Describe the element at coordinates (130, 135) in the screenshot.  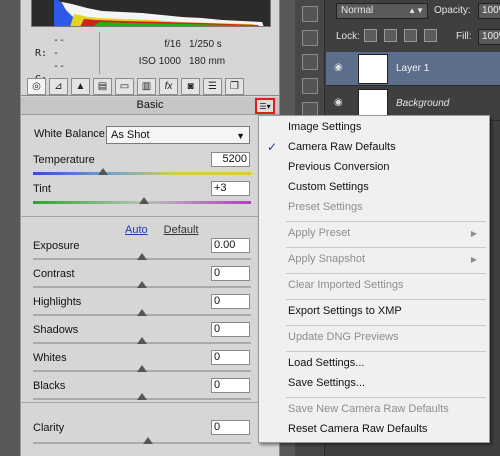
I see `white-balance-value: As Shot` at that location.